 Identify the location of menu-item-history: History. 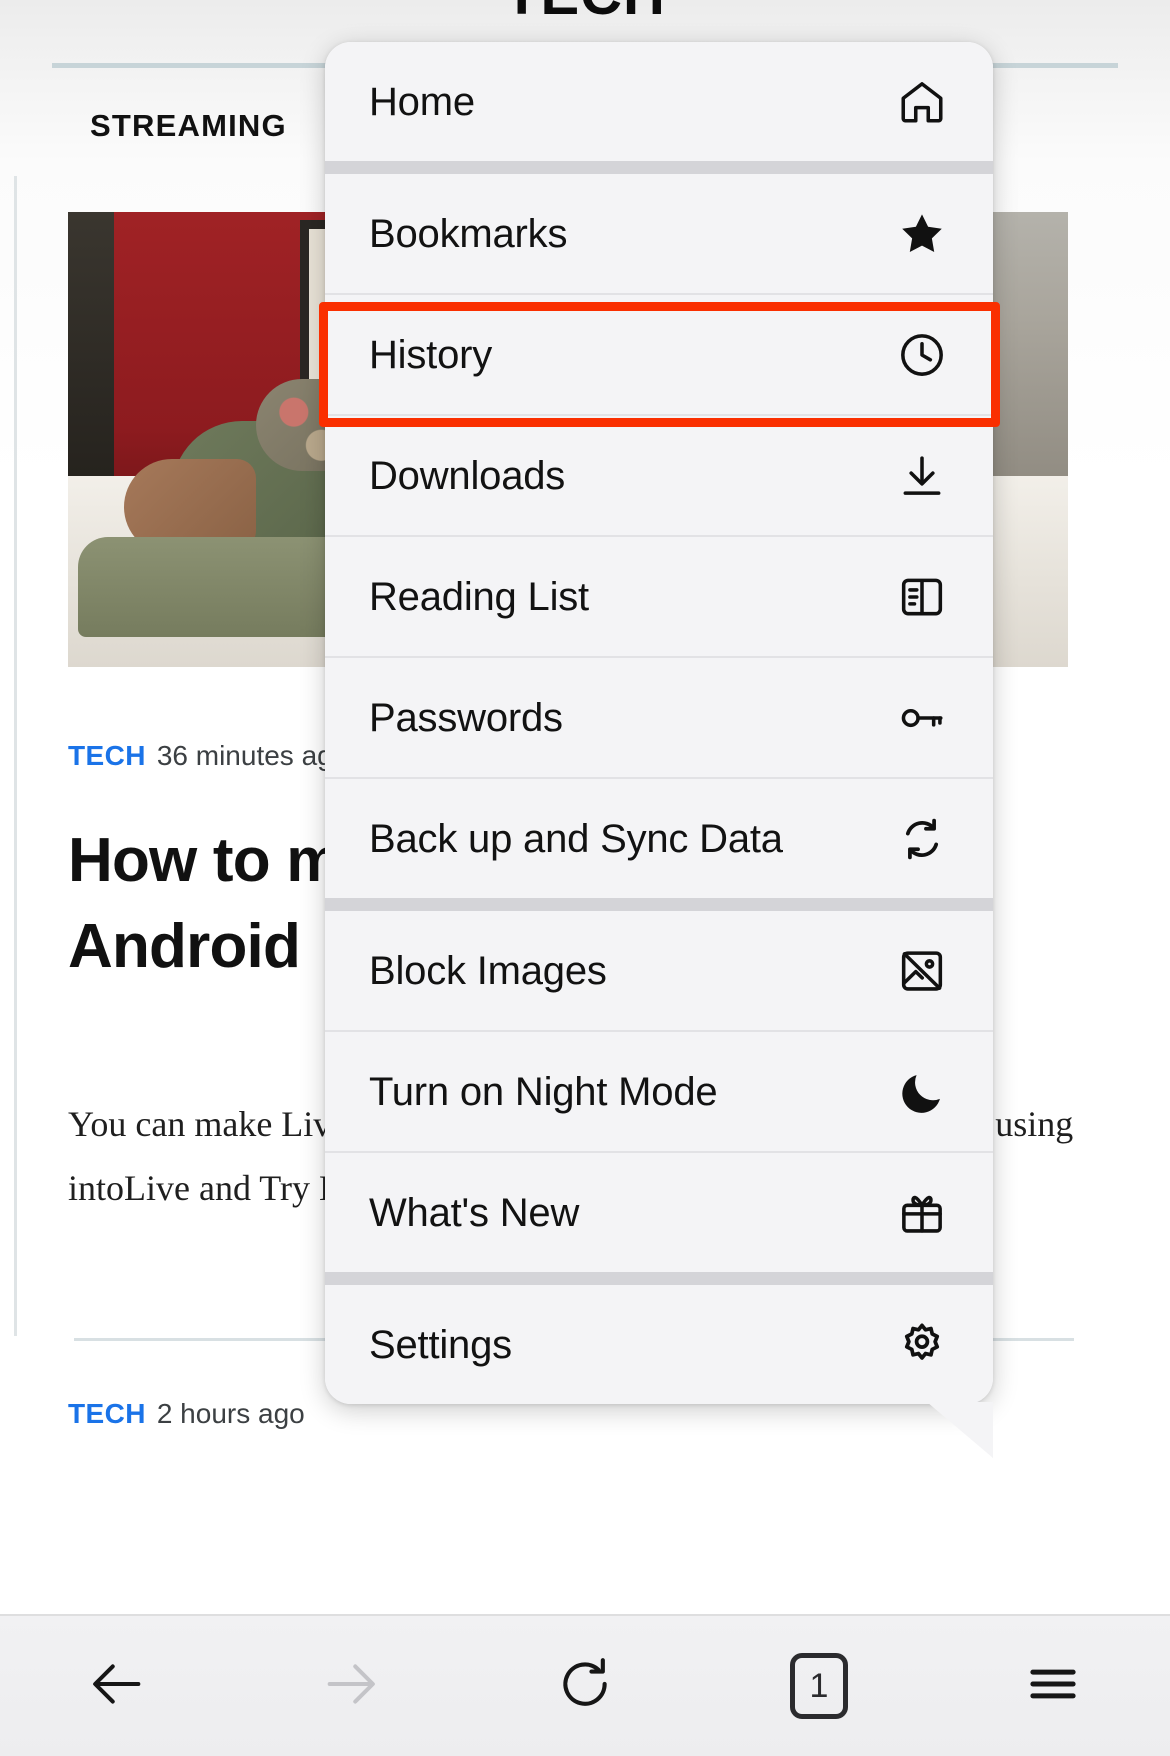
(659, 354).